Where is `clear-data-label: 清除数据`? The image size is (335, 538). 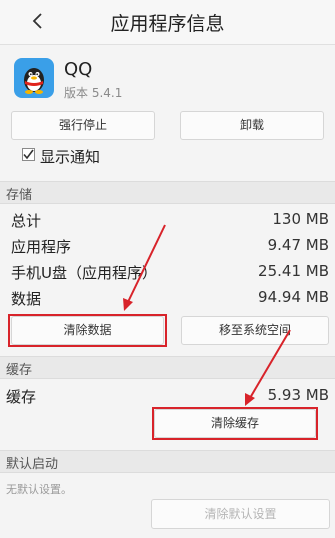 clear-data-label: 清除数据 is located at coordinates (87, 330).